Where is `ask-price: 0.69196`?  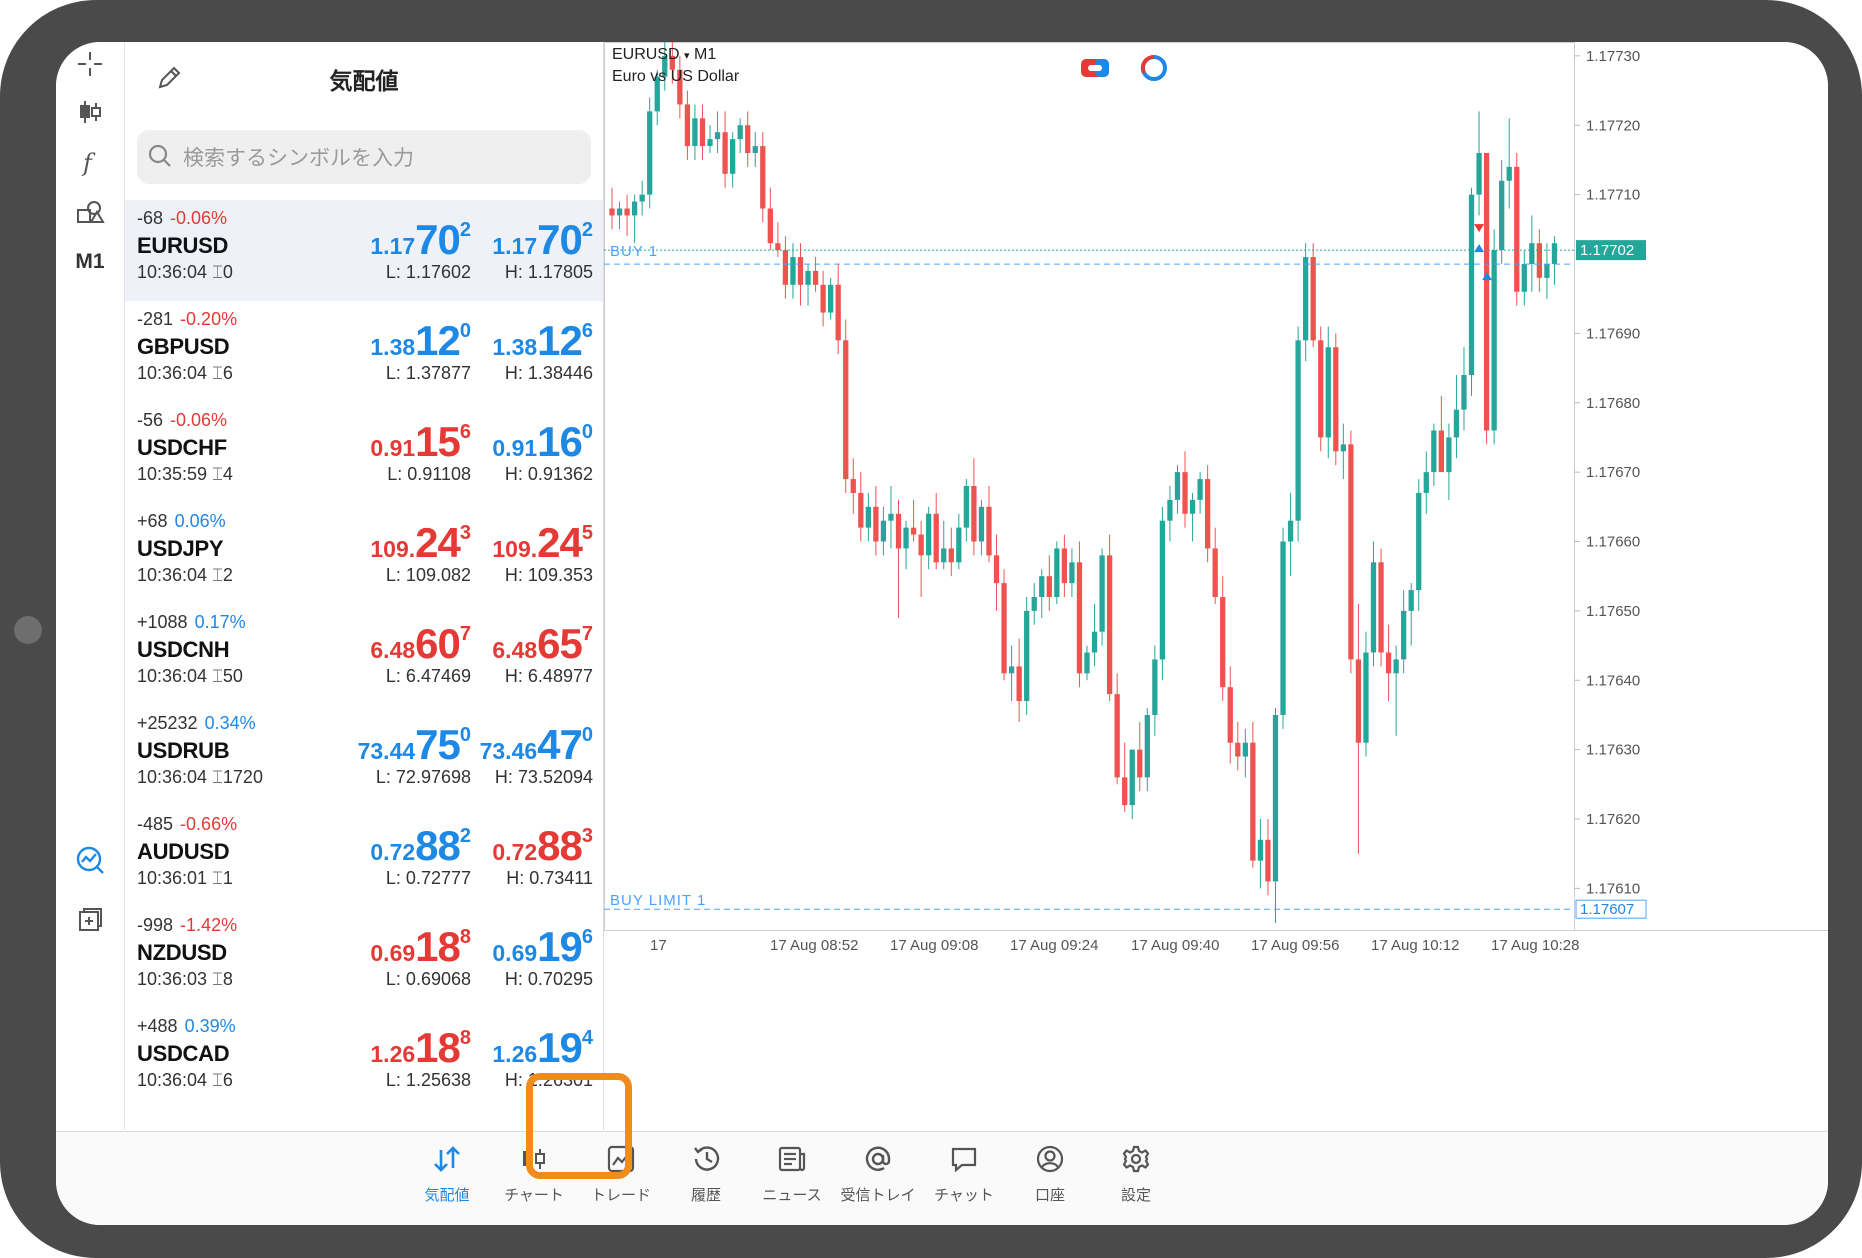 ask-price: 0.69196 is located at coordinates (542, 947).